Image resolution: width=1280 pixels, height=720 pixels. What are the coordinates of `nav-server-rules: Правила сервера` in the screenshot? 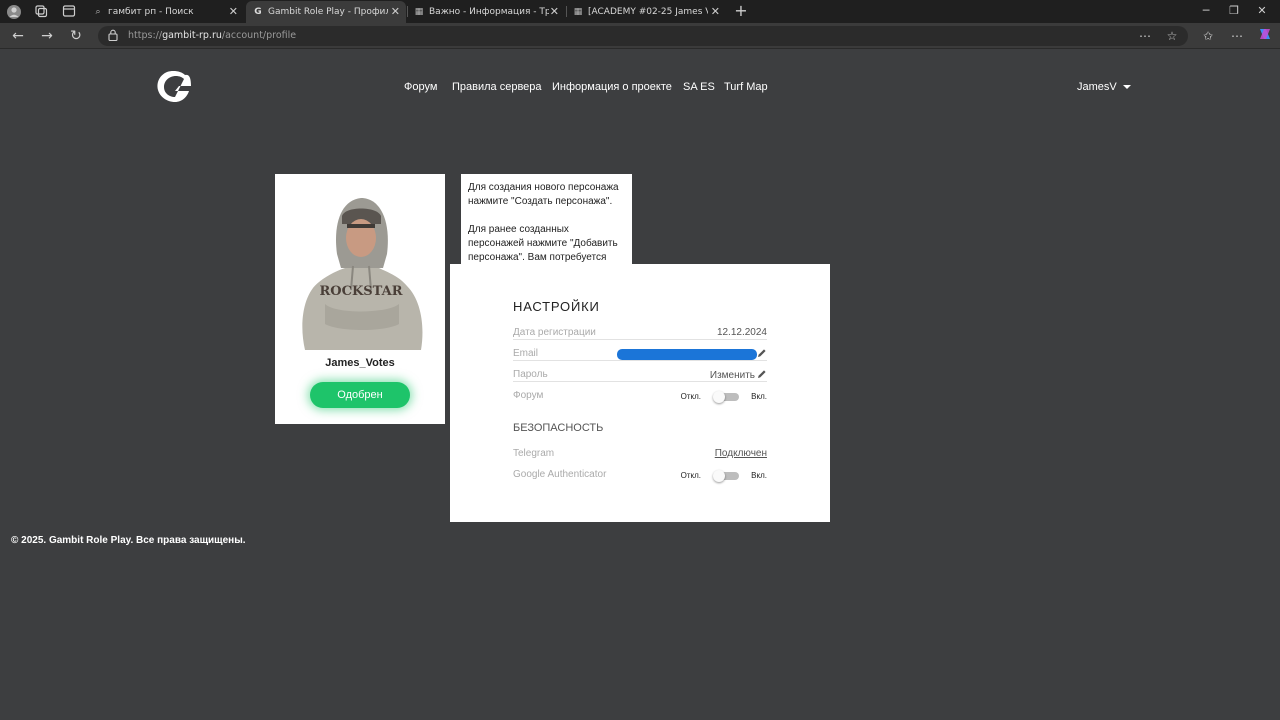 It's located at (497, 87).